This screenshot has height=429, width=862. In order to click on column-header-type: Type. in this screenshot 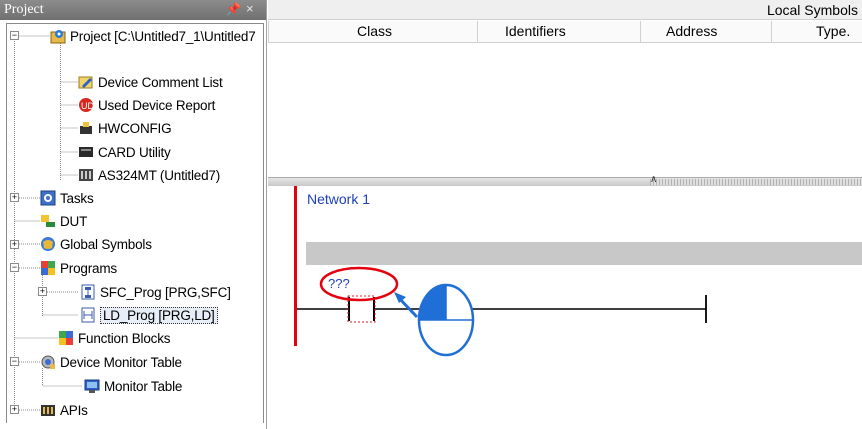, I will do `click(833, 31)`.